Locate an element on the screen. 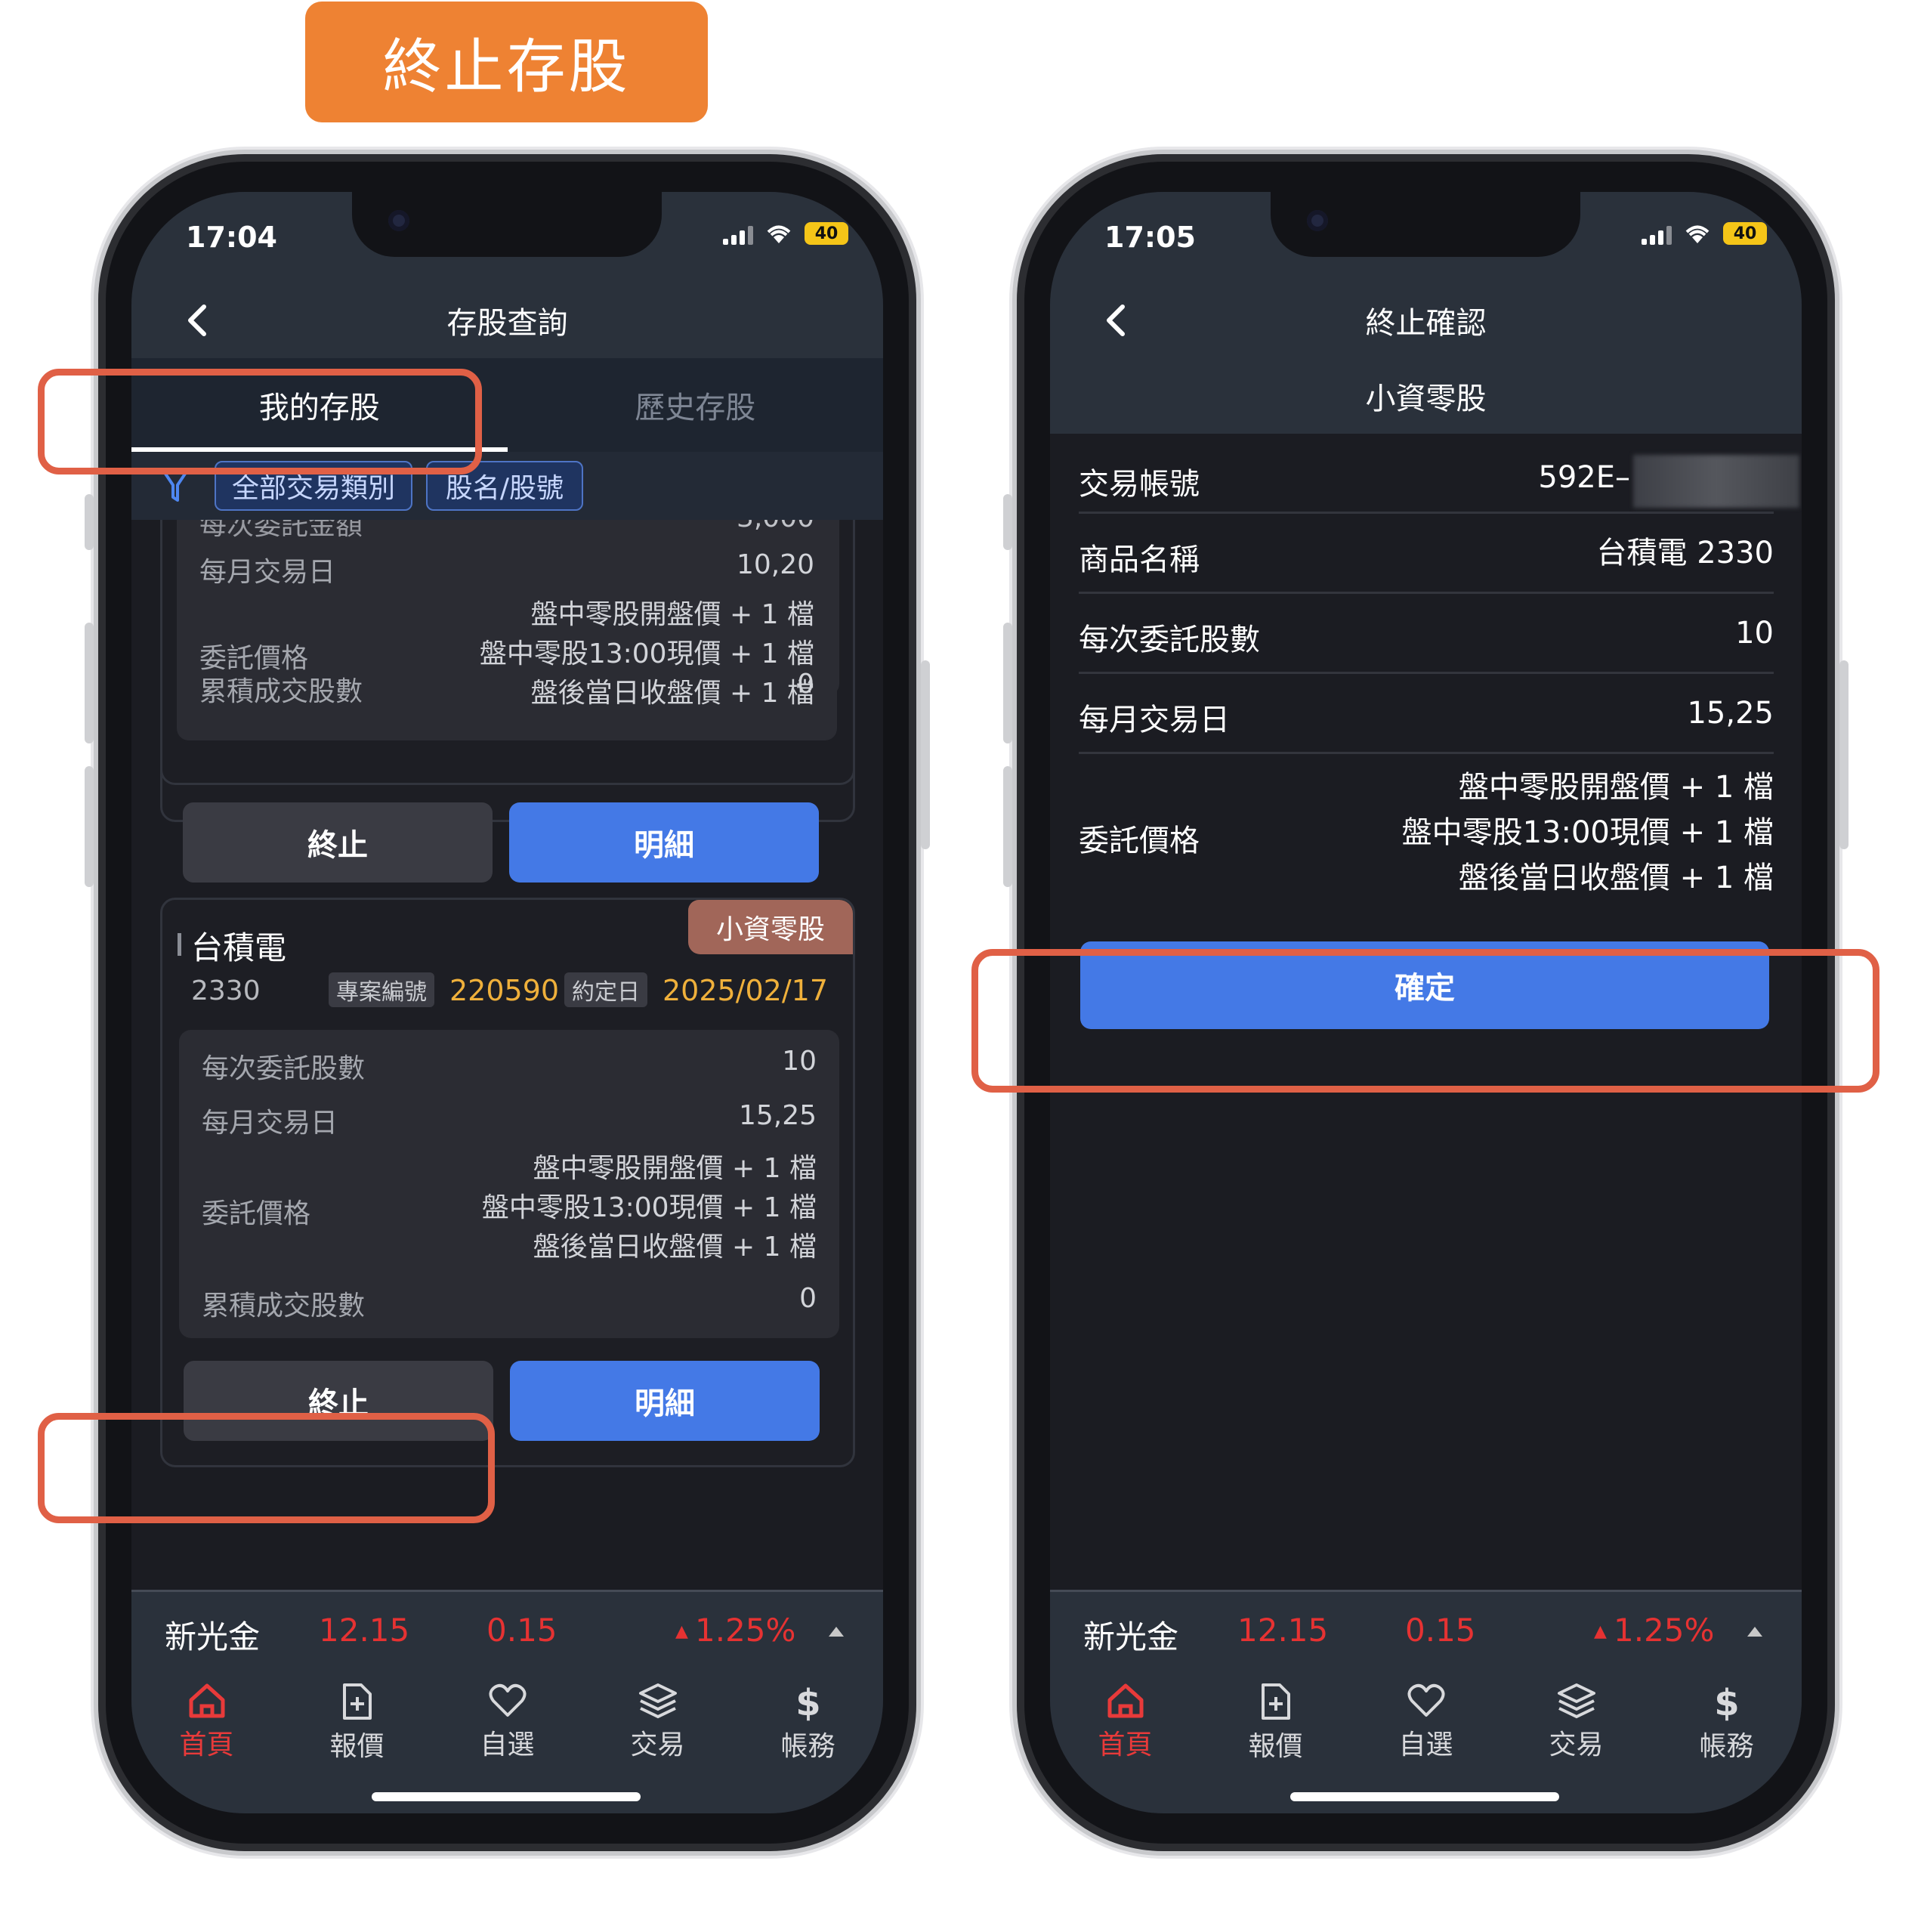  page-title: 終止確認 is located at coordinates (1426, 323).